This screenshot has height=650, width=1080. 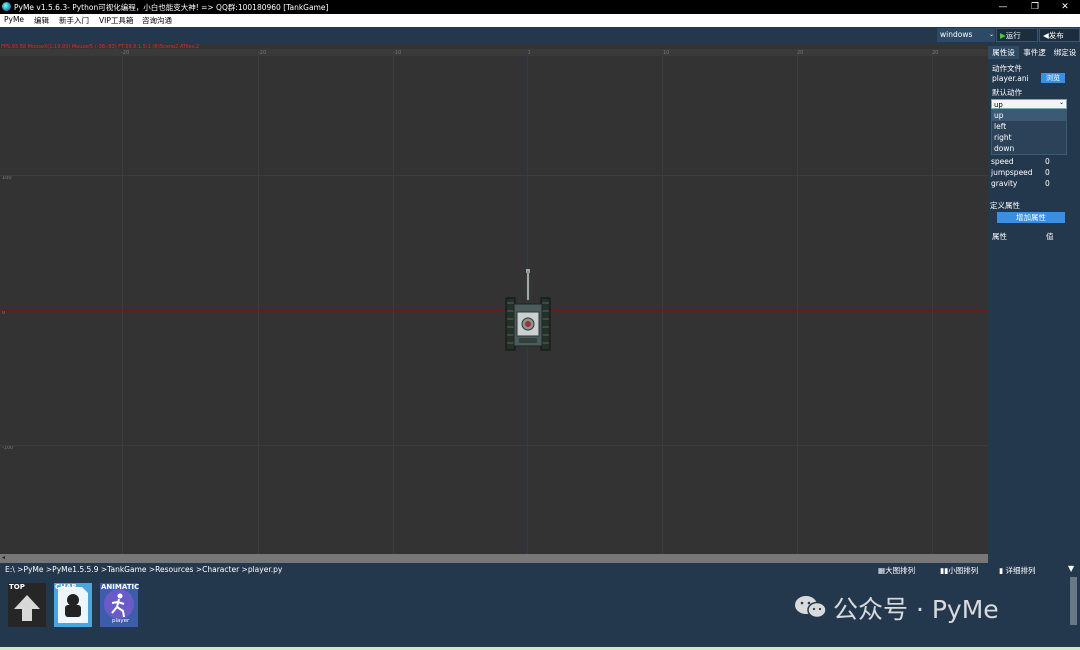 What do you see at coordinates (1029, 104) in the screenshot?
I see `default-action-select: up ⌄` at bounding box center [1029, 104].